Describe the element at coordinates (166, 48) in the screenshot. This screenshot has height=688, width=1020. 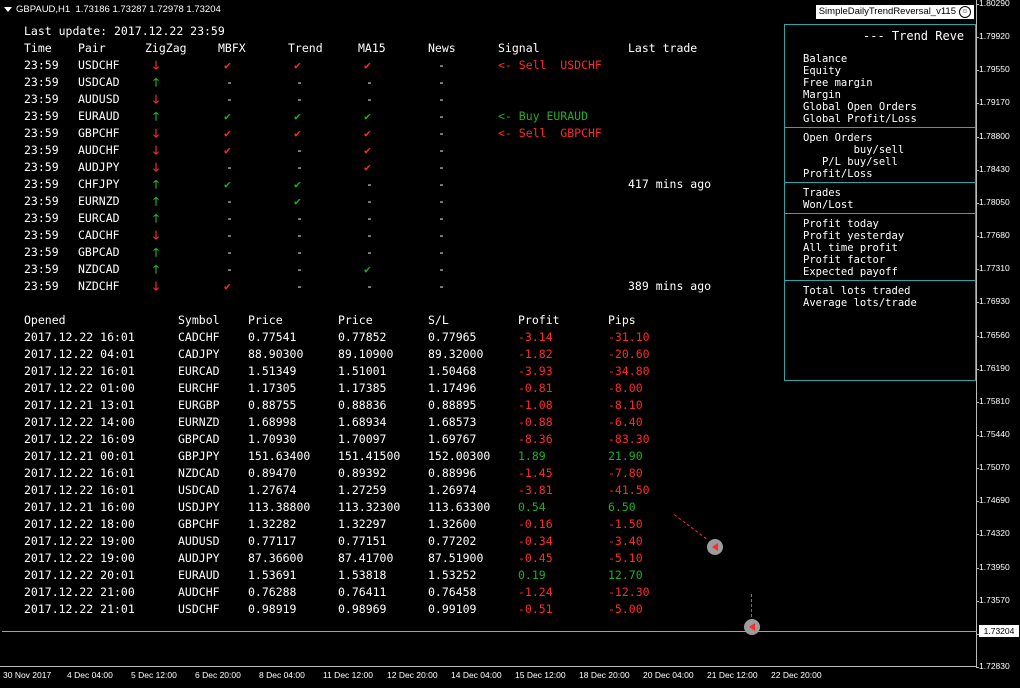
I see `signals-col-header: ZigZag` at that location.